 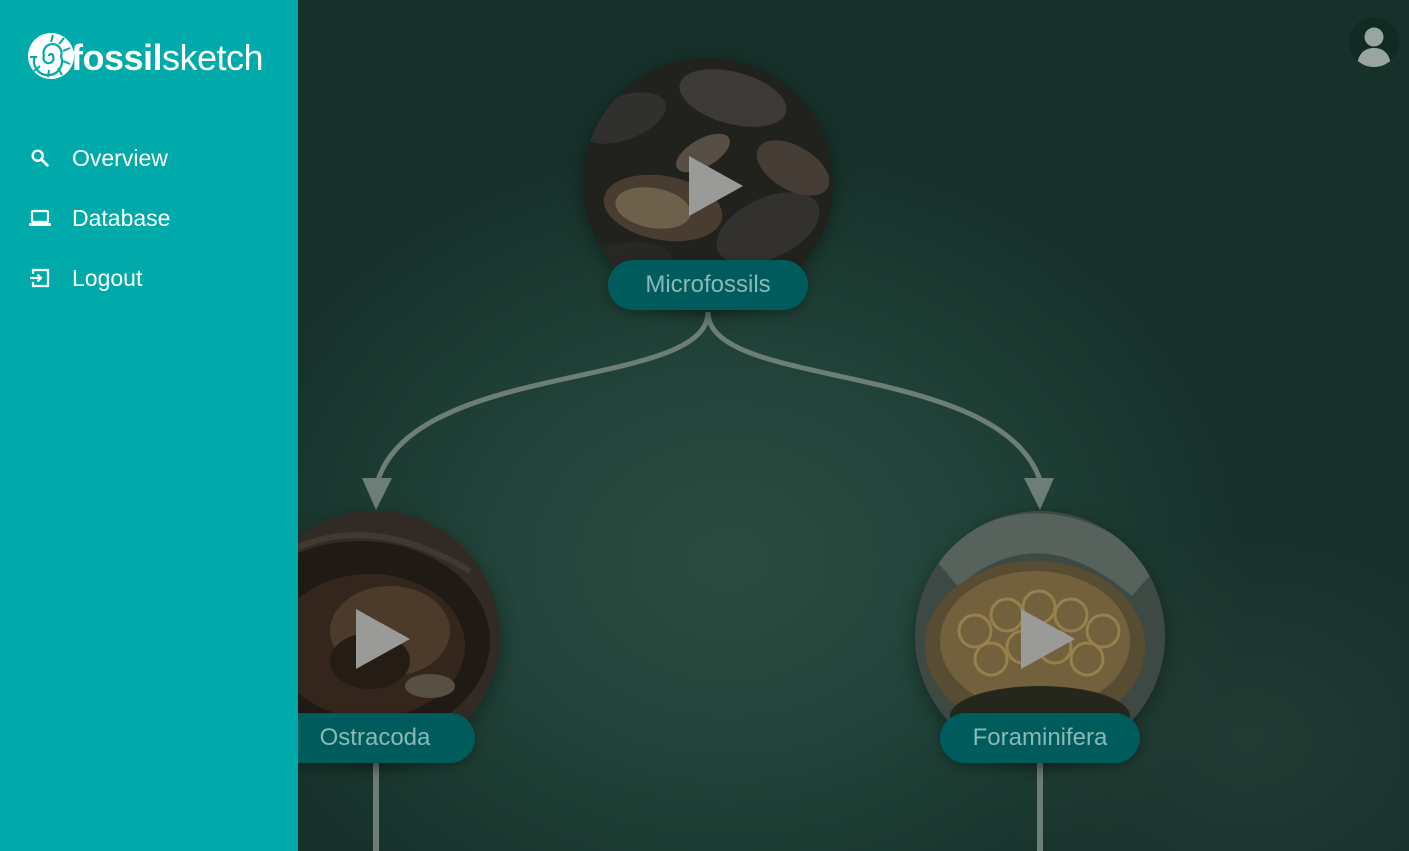 I want to click on logo-wordmark: fossilsketch, so click(x=167, y=57).